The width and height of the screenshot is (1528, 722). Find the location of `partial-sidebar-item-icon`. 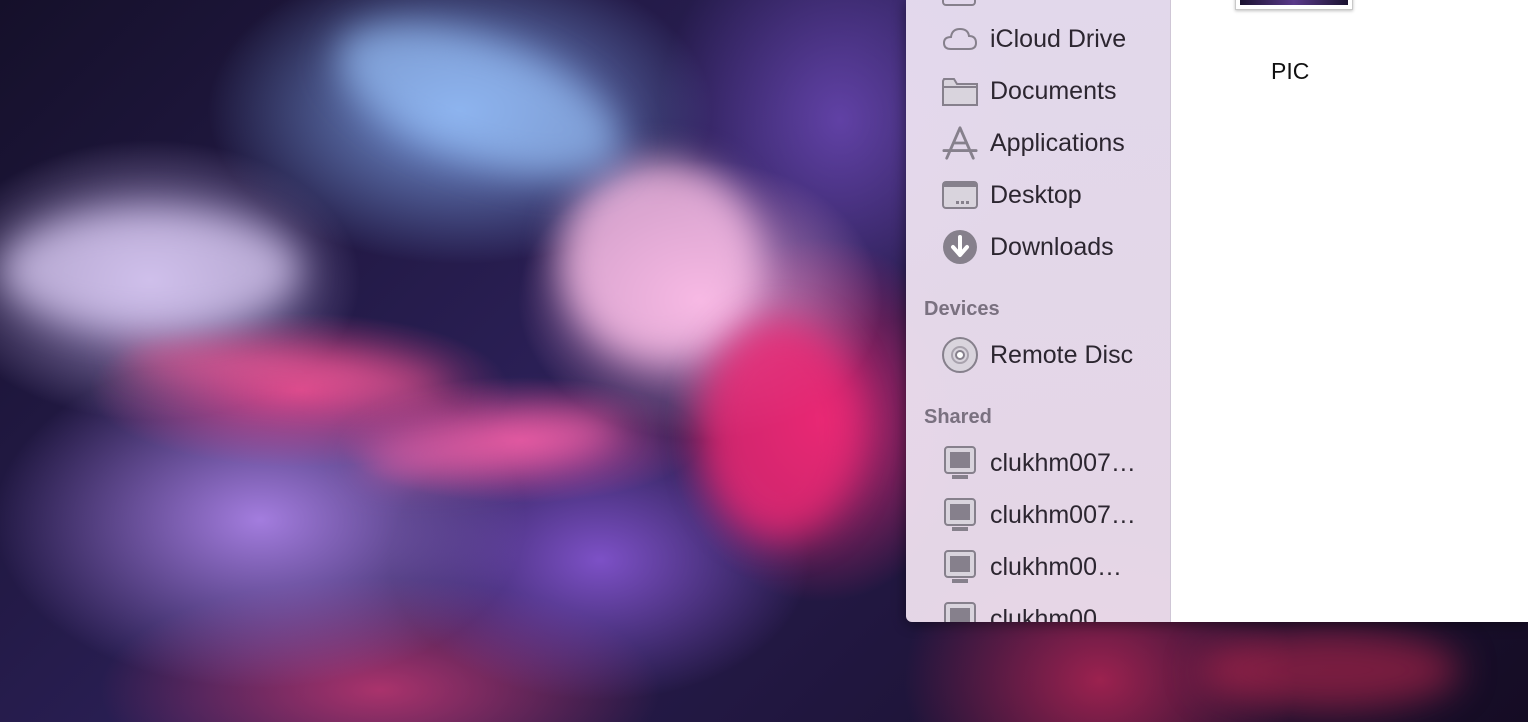

partial-sidebar-item-icon is located at coordinates (959, 3).